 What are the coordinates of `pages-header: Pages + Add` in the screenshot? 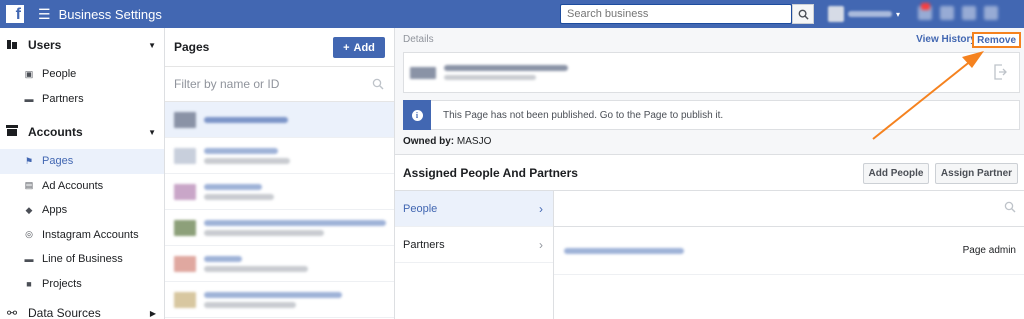 It's located at (279, 47).